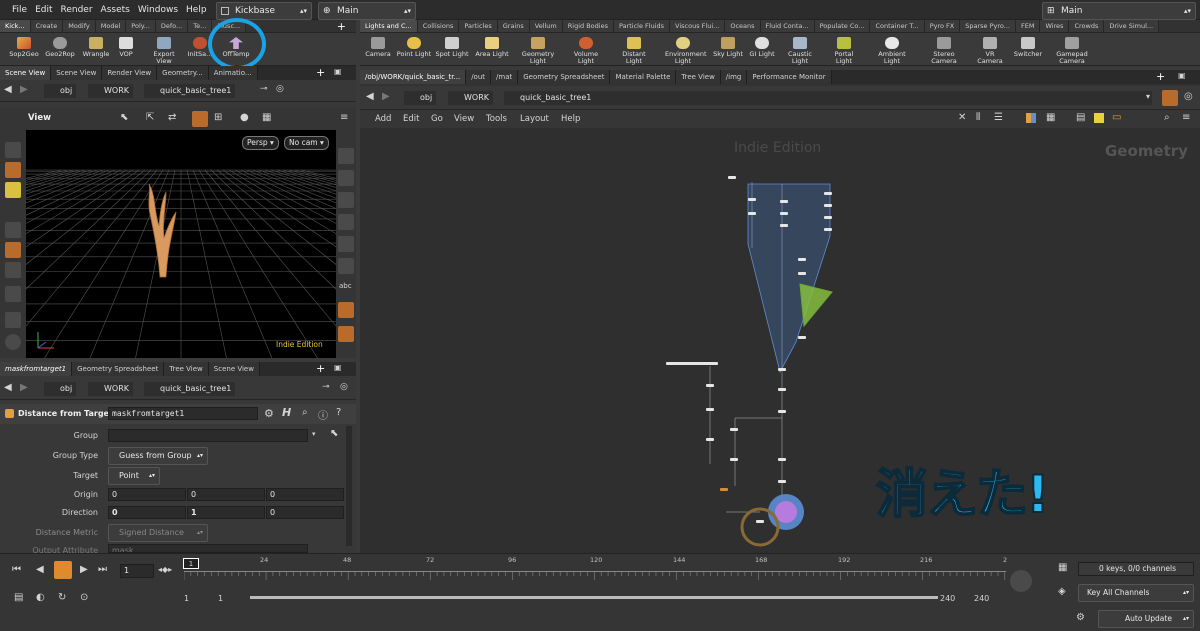  I want to click on tool-lock-icon, so click(13, 250).